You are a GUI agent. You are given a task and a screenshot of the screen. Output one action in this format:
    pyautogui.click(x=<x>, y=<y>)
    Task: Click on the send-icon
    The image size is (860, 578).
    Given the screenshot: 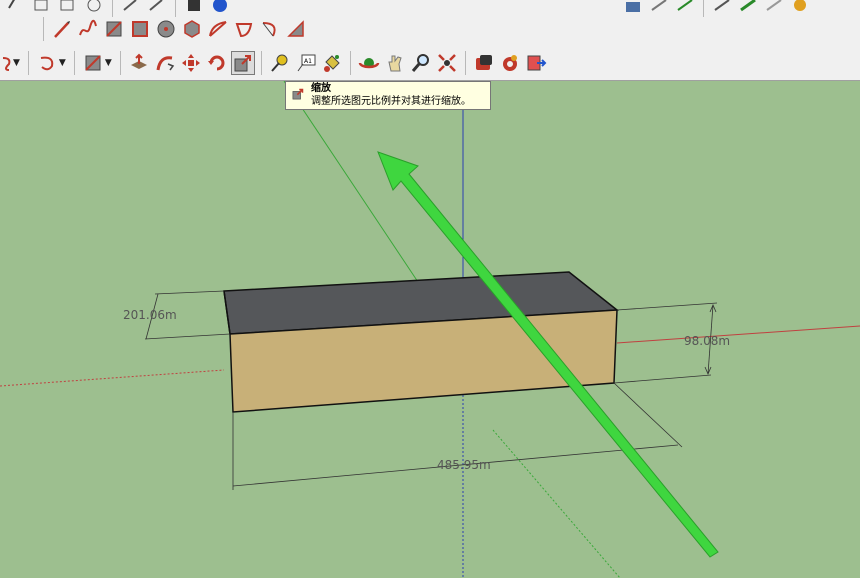 What is the action you would take?
    pyautogui.click(x=536, y=63)
    